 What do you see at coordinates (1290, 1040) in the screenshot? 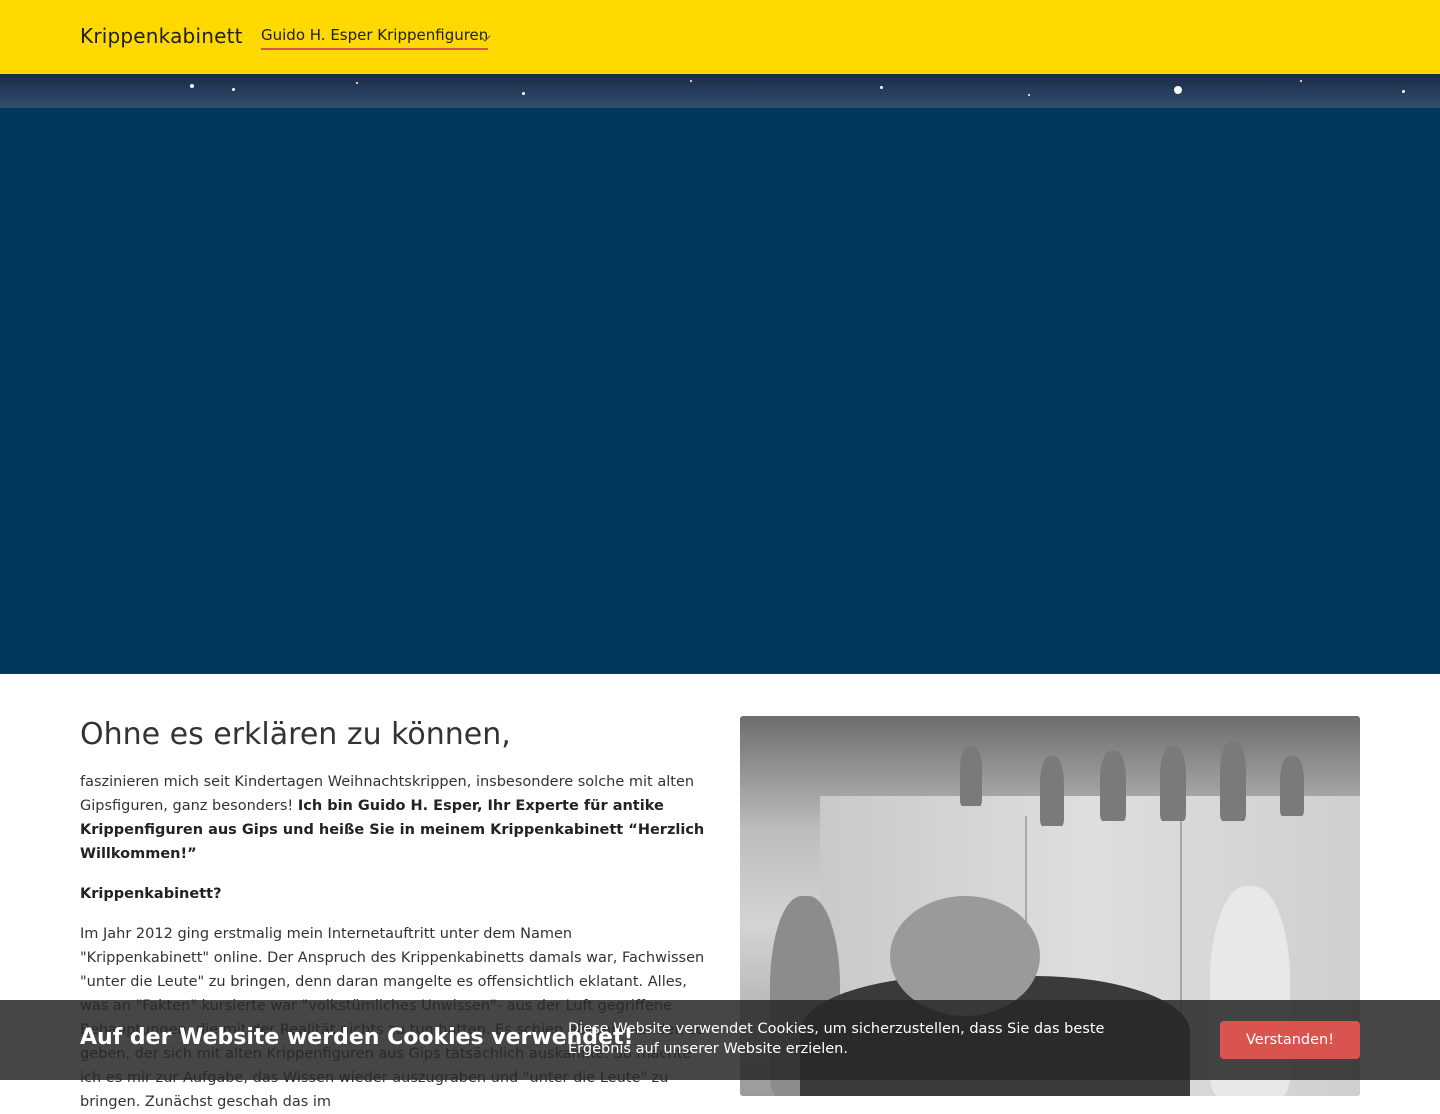
I see `cookie-accept-button: Verstanden!` at bounding box center [1290, 1040].